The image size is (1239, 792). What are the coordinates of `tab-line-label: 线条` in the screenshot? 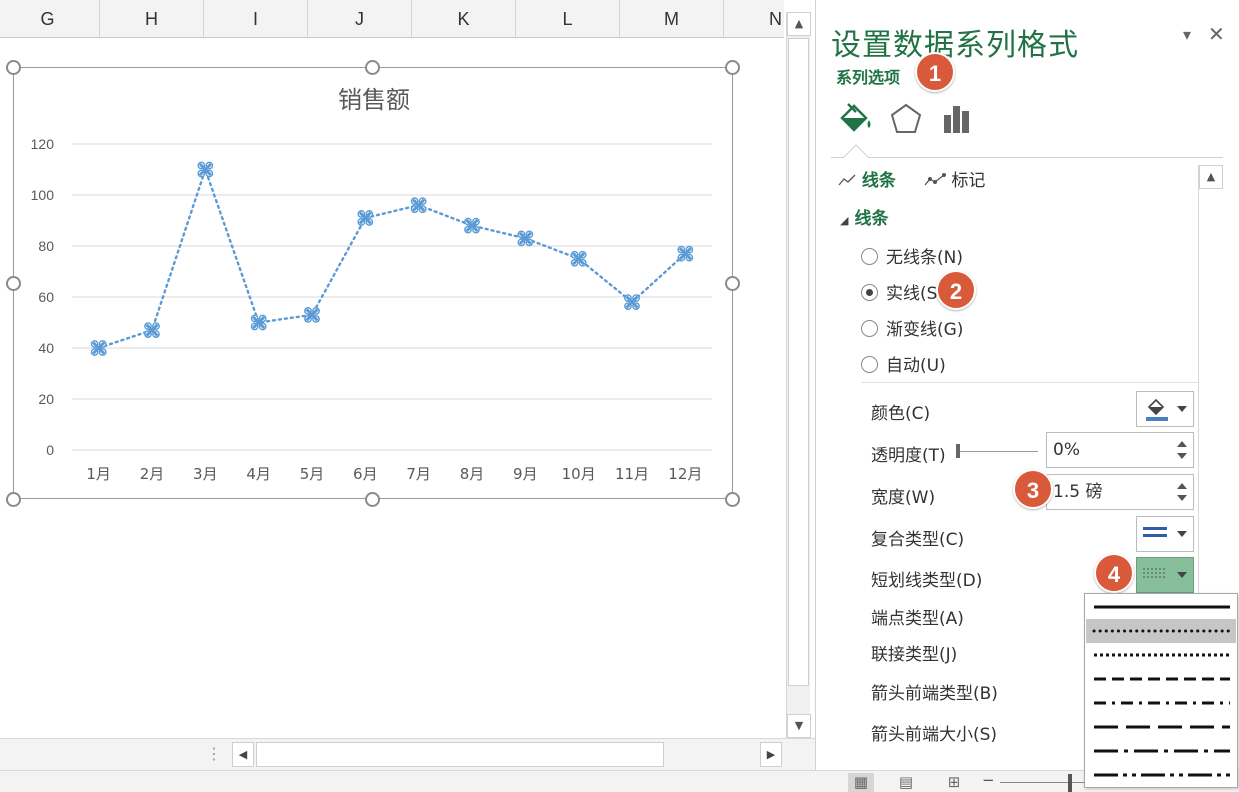 It's located at (878, 181).